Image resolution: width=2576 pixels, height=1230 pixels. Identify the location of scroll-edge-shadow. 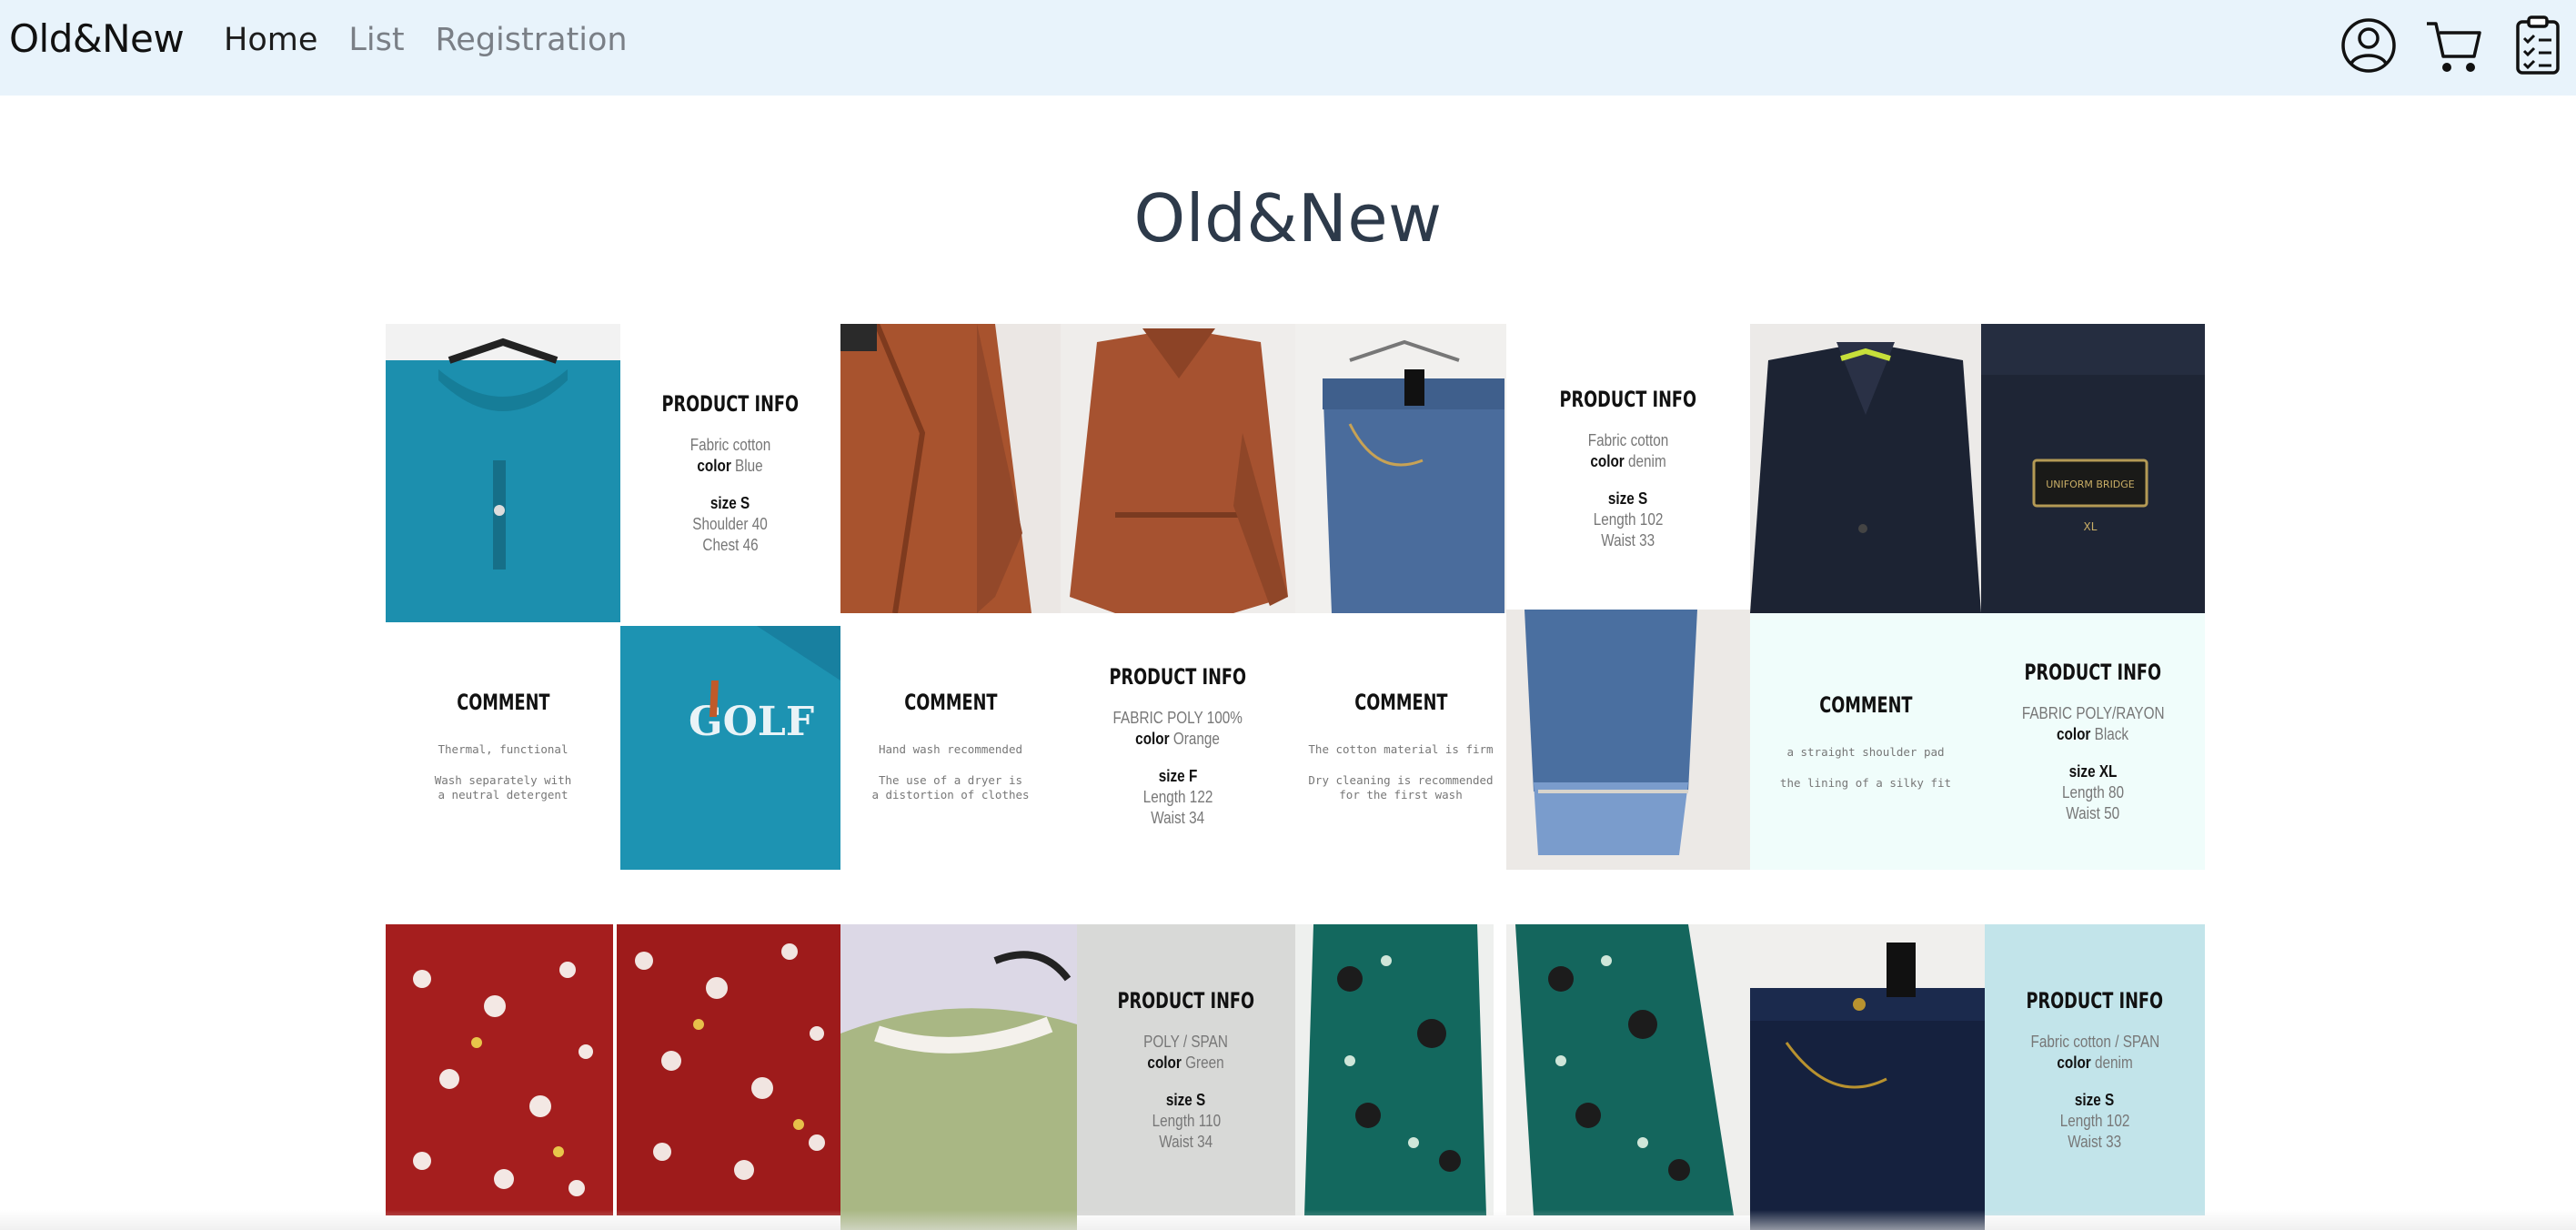
(1288, 1220).